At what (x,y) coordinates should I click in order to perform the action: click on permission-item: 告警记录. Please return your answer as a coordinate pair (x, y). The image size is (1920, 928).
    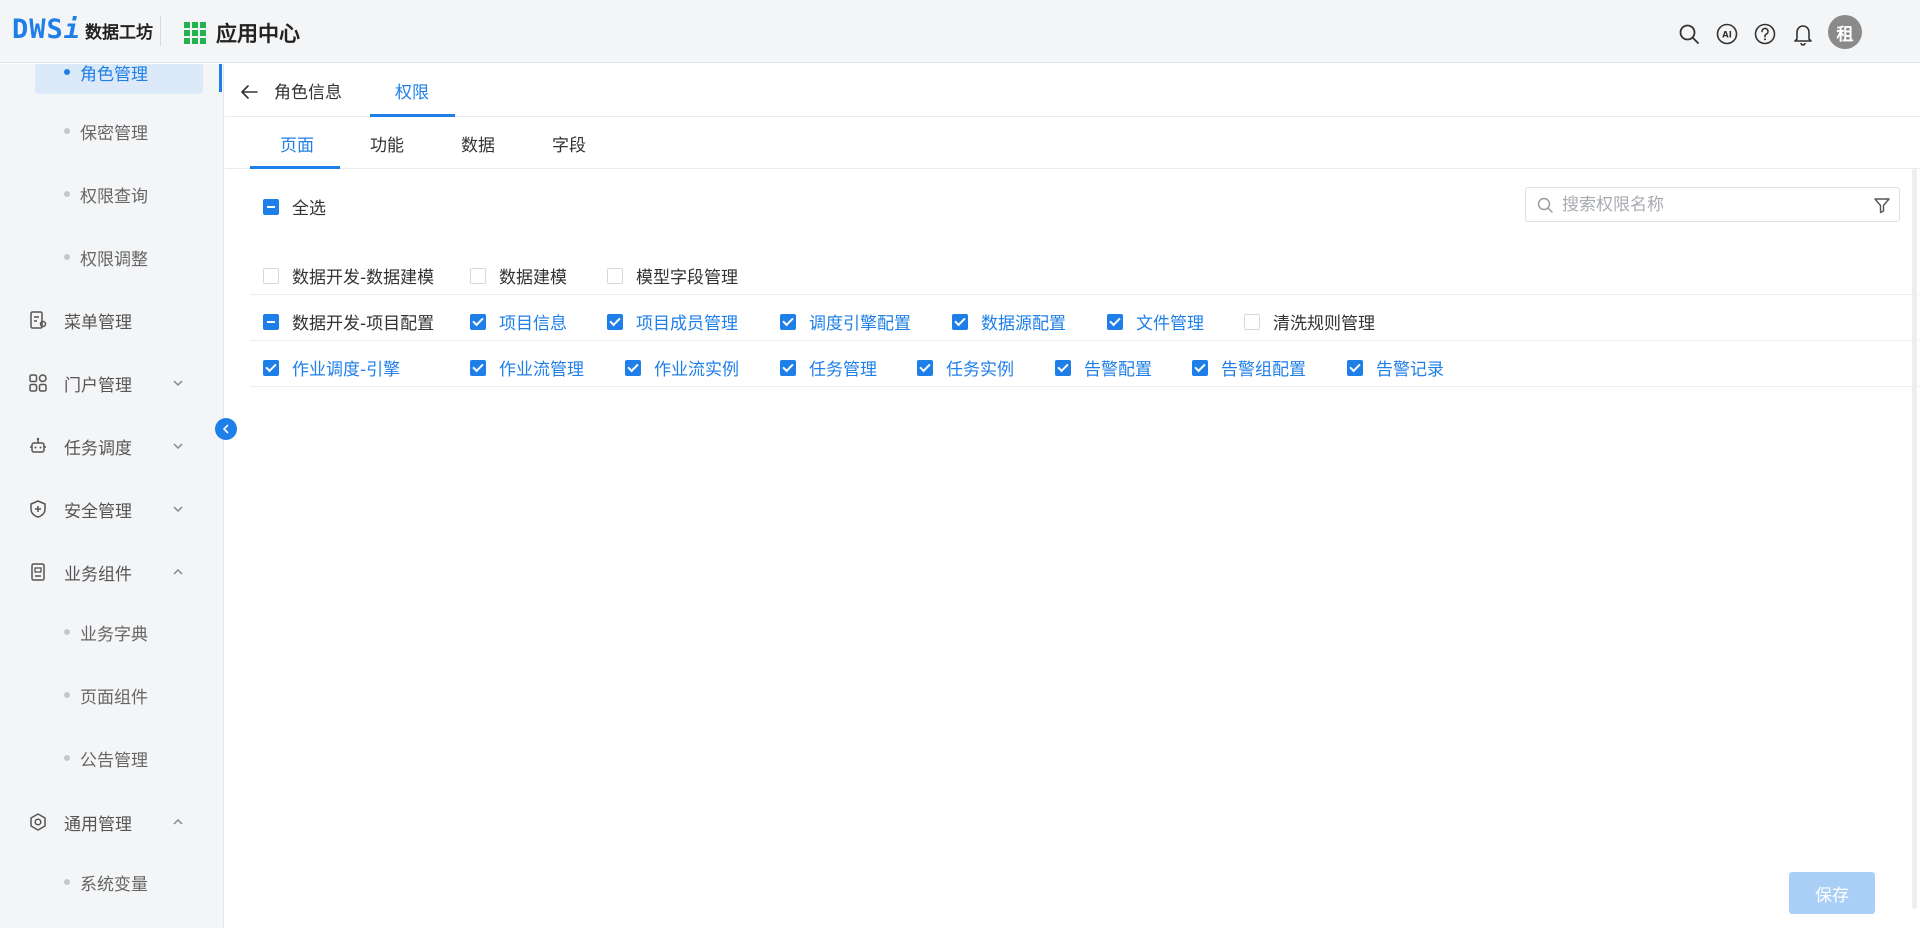
    Looking at the image, I should click on (1395, 367).